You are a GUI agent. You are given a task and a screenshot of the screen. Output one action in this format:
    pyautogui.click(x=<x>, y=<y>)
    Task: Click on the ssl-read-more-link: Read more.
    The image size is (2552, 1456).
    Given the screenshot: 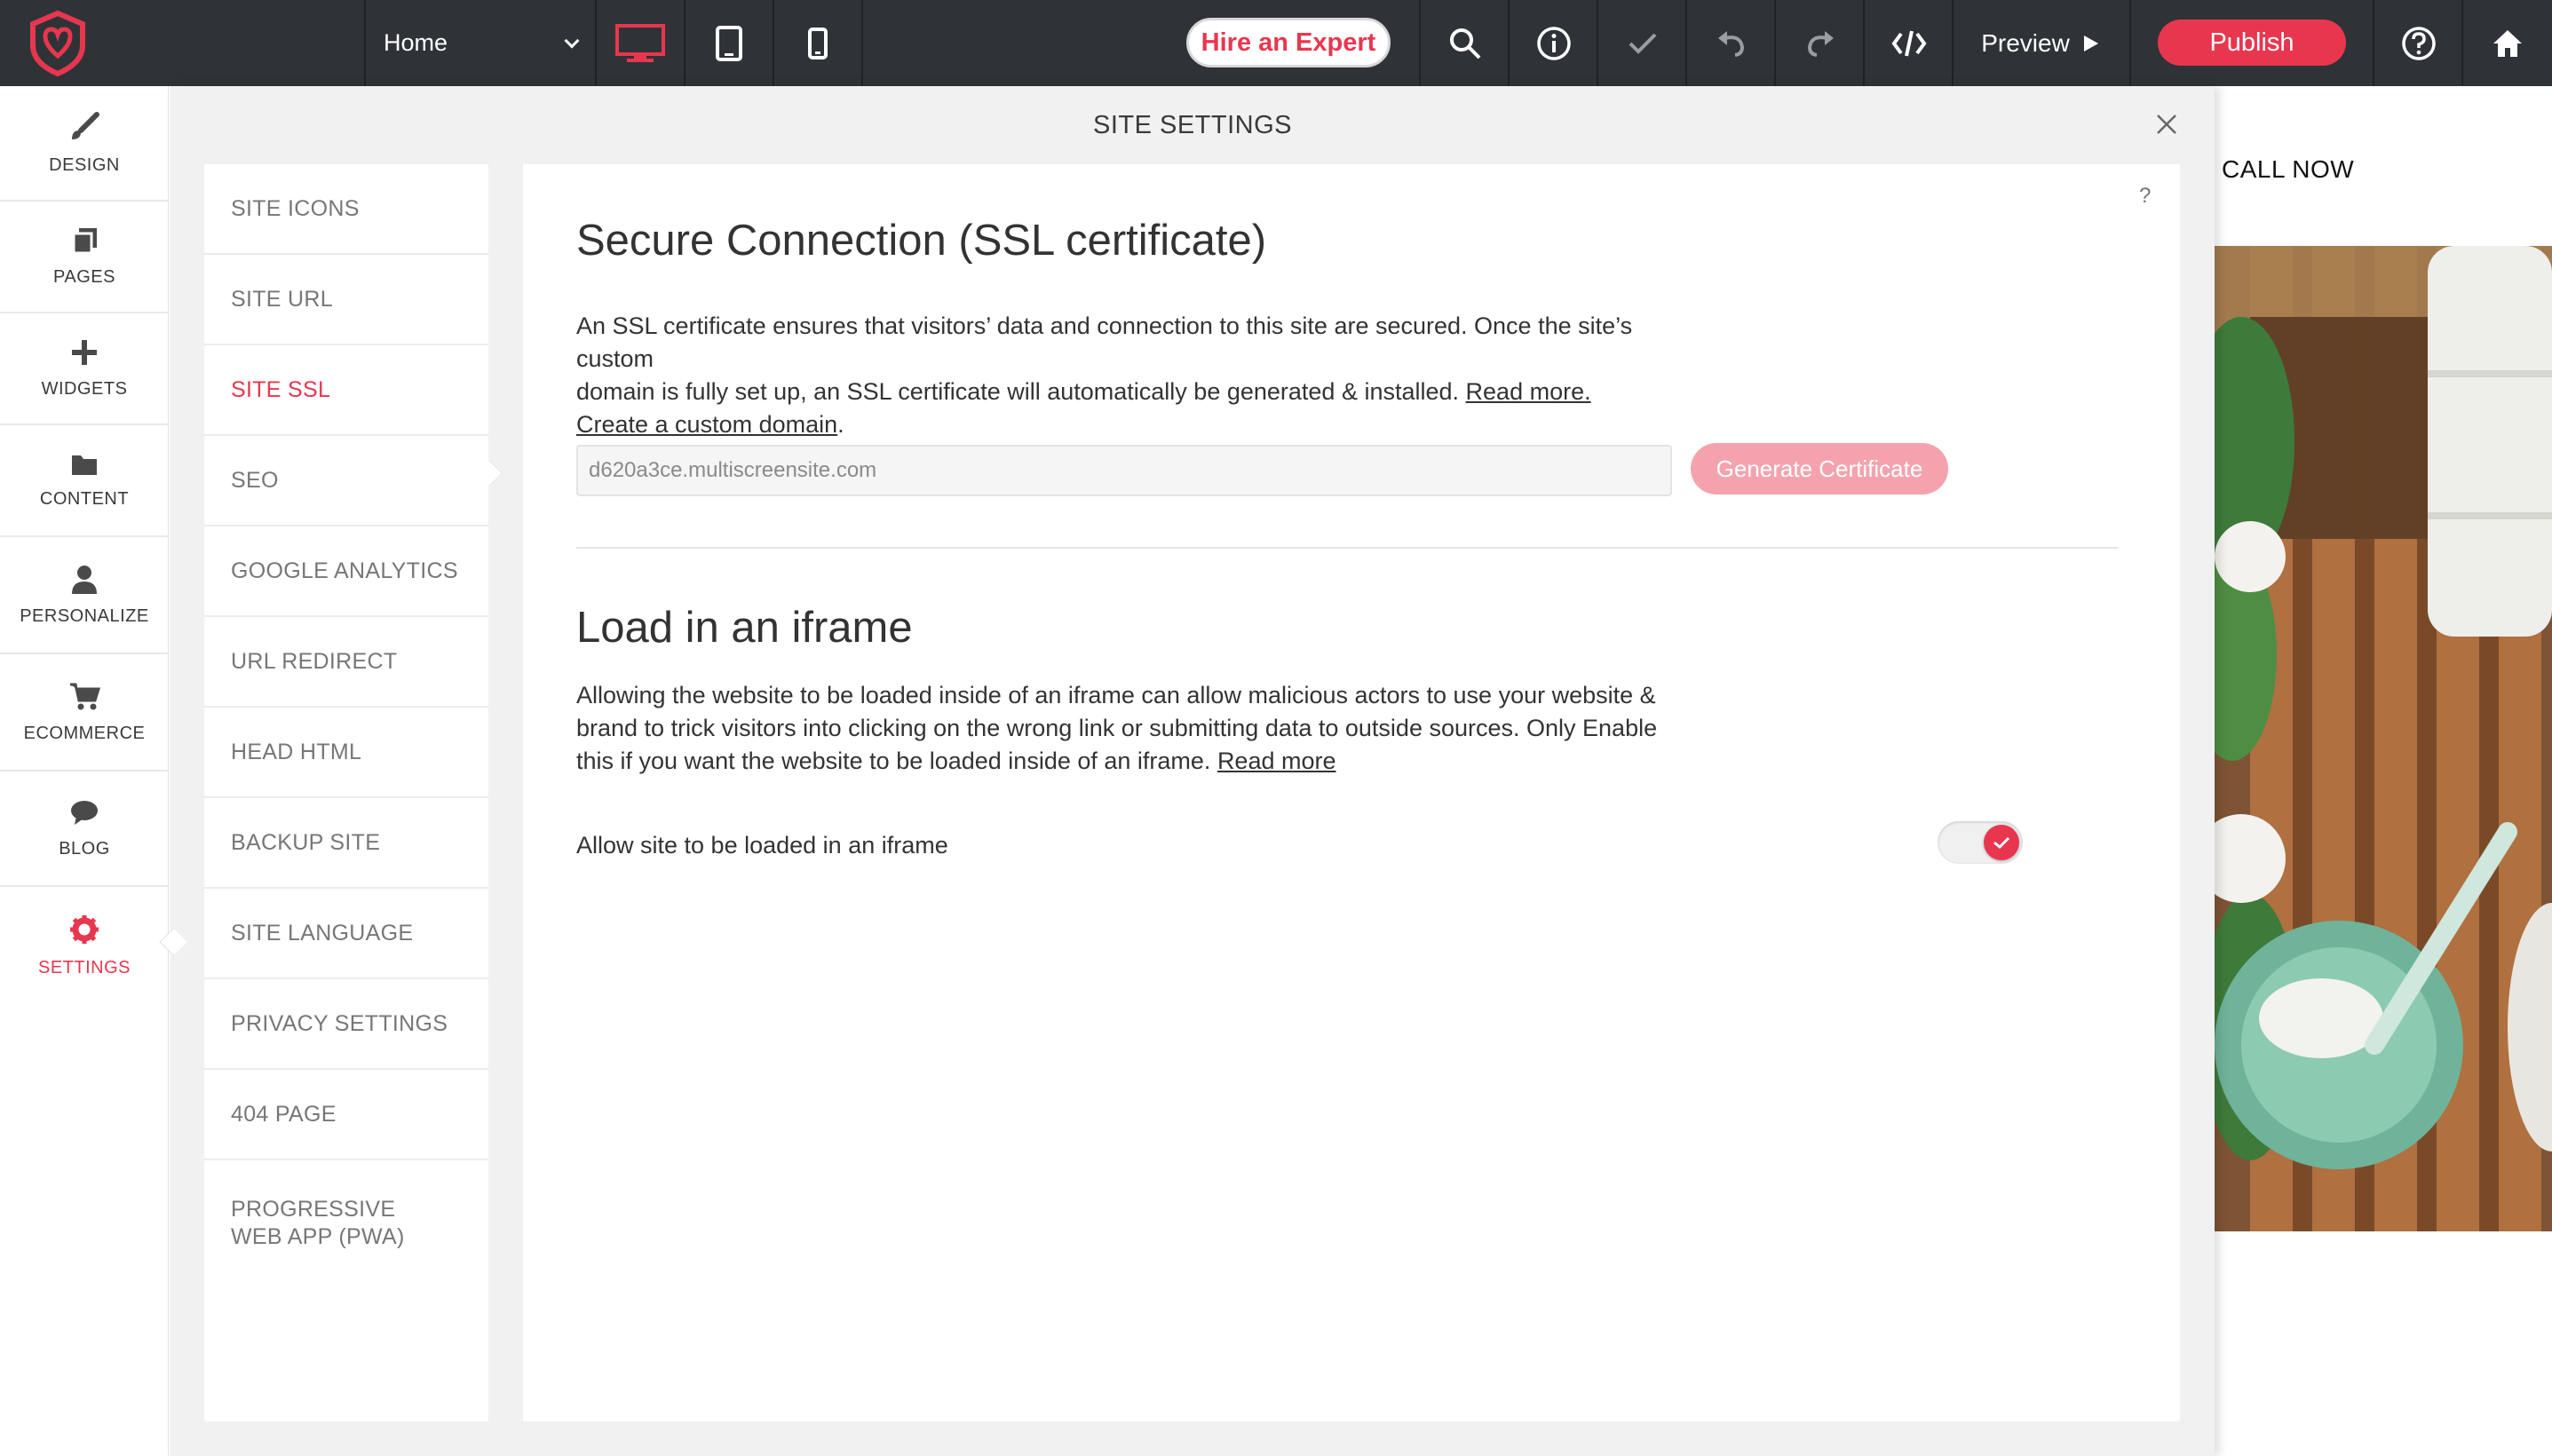 What is the action you would take?
    pyautogui.click(x=1528, y=391)
    